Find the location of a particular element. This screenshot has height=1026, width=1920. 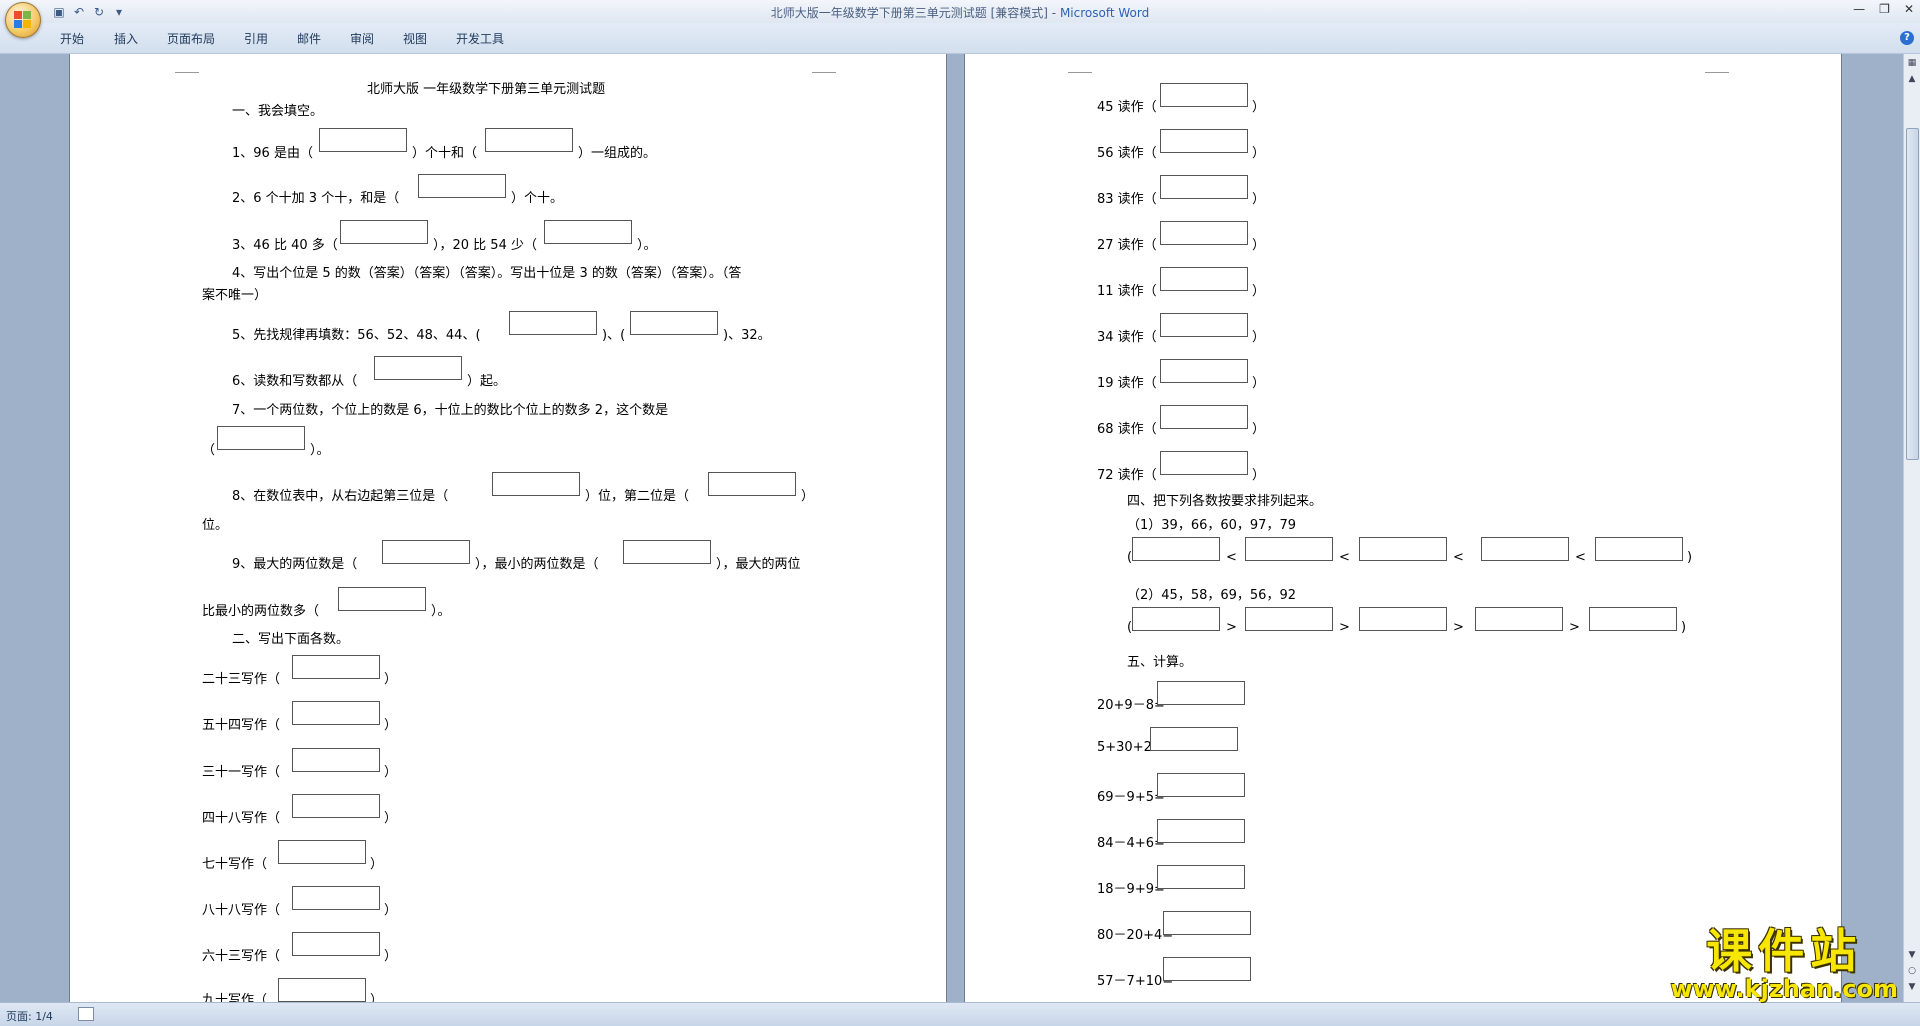

section-4-heading: 四、把下列各数按要求排列起来。 is located at coordinates (1225, 501).